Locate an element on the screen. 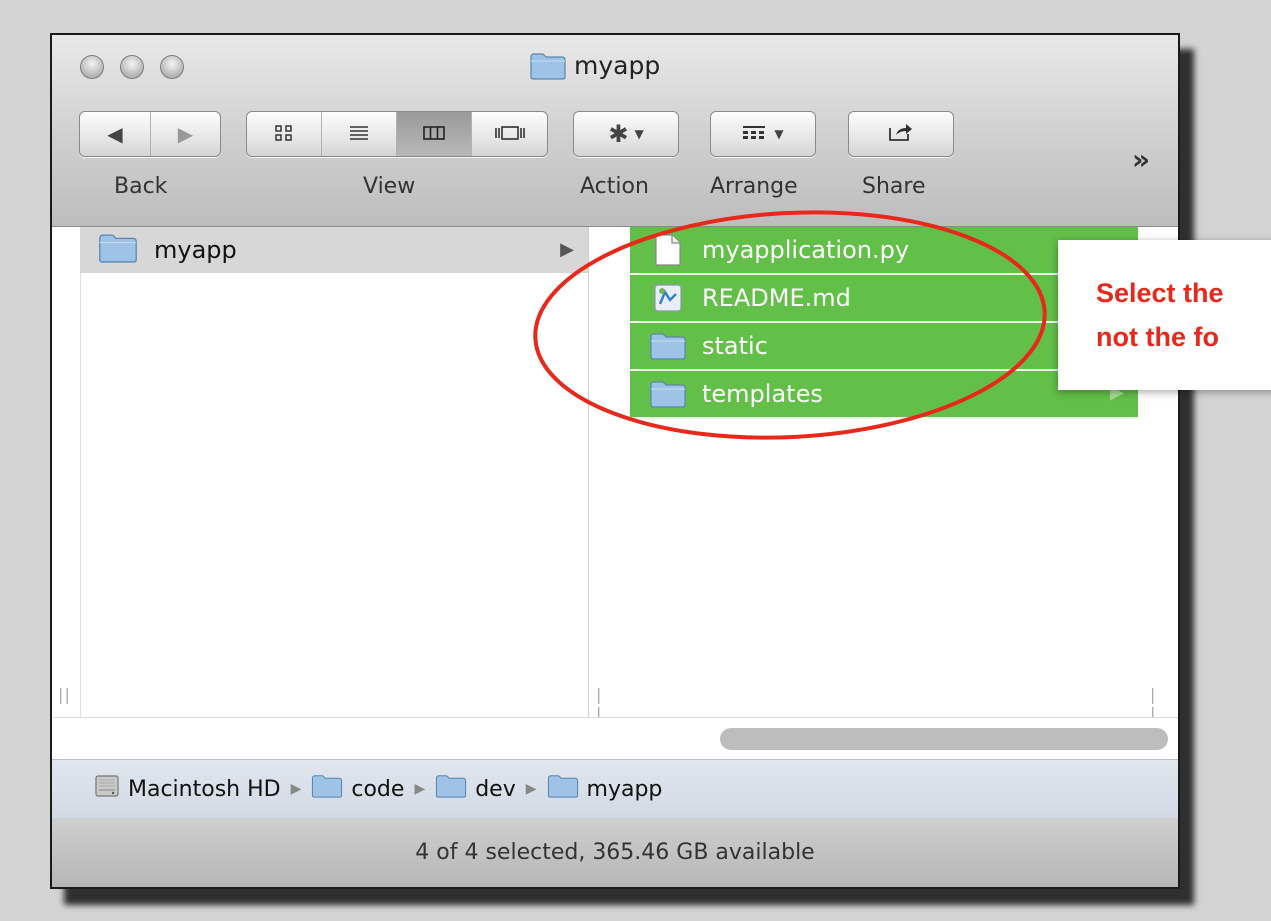 The width and height of the screenshot is (1271, 921). column-gap: | | is located at coordinates (66, 472).